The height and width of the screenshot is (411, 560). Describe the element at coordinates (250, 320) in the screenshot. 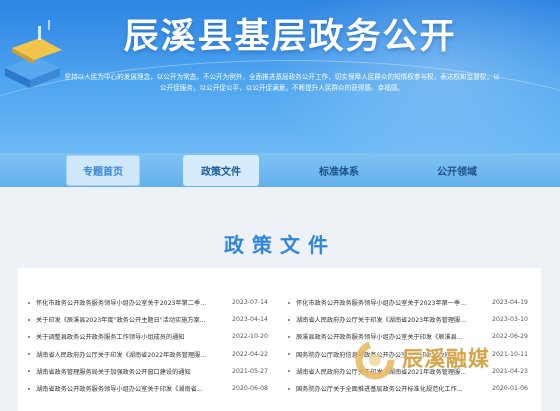

I see `list-item-date: 2023-04-14` at that location.